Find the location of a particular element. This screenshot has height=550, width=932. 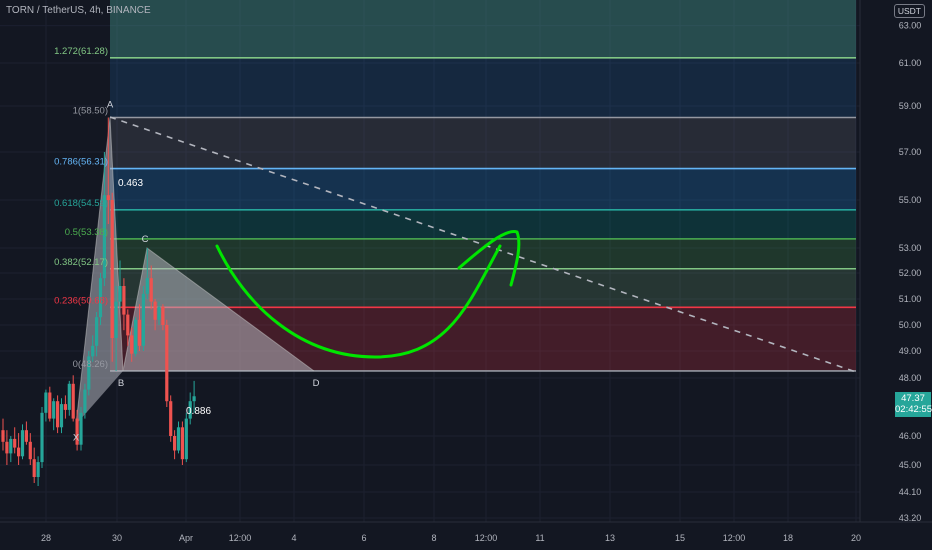

pattern-point-label: X is located at coordinates (76, 437).